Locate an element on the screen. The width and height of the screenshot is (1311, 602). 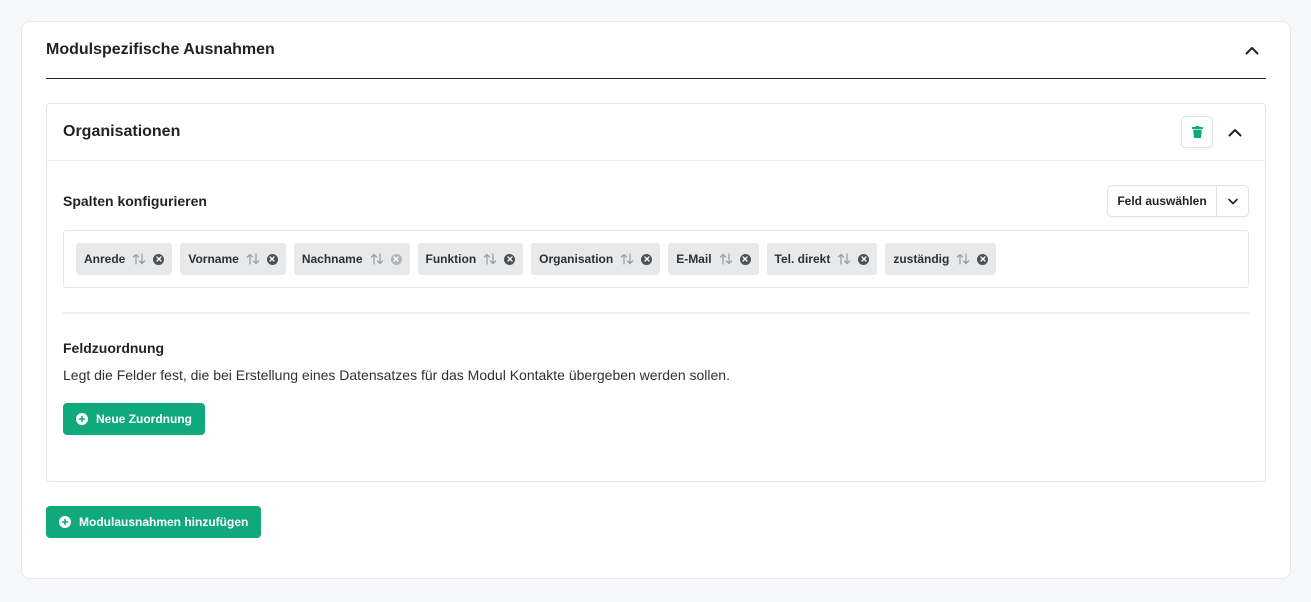
chevron-down-icon is located at coordinates (1232, 201).